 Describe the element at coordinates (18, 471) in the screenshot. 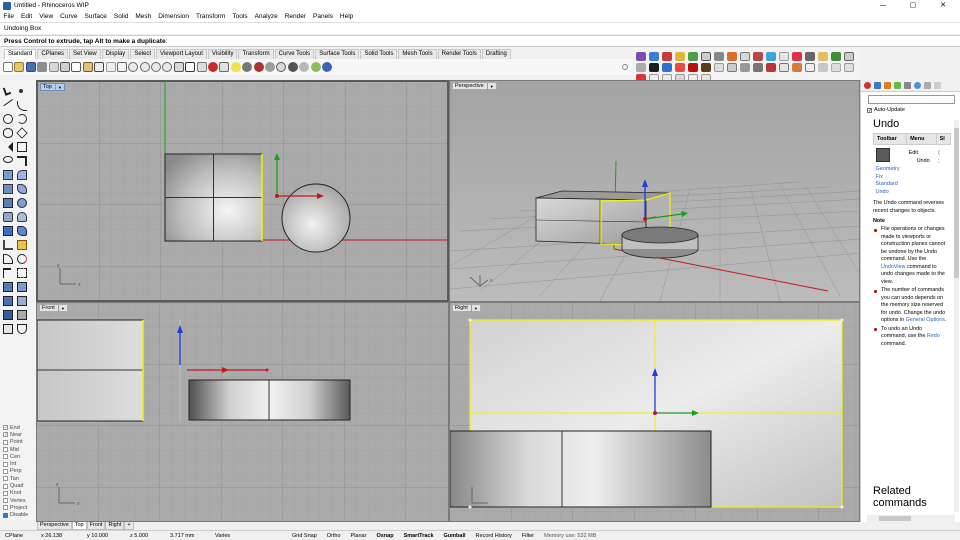

I see `osnap-perp: Perp` at that location.